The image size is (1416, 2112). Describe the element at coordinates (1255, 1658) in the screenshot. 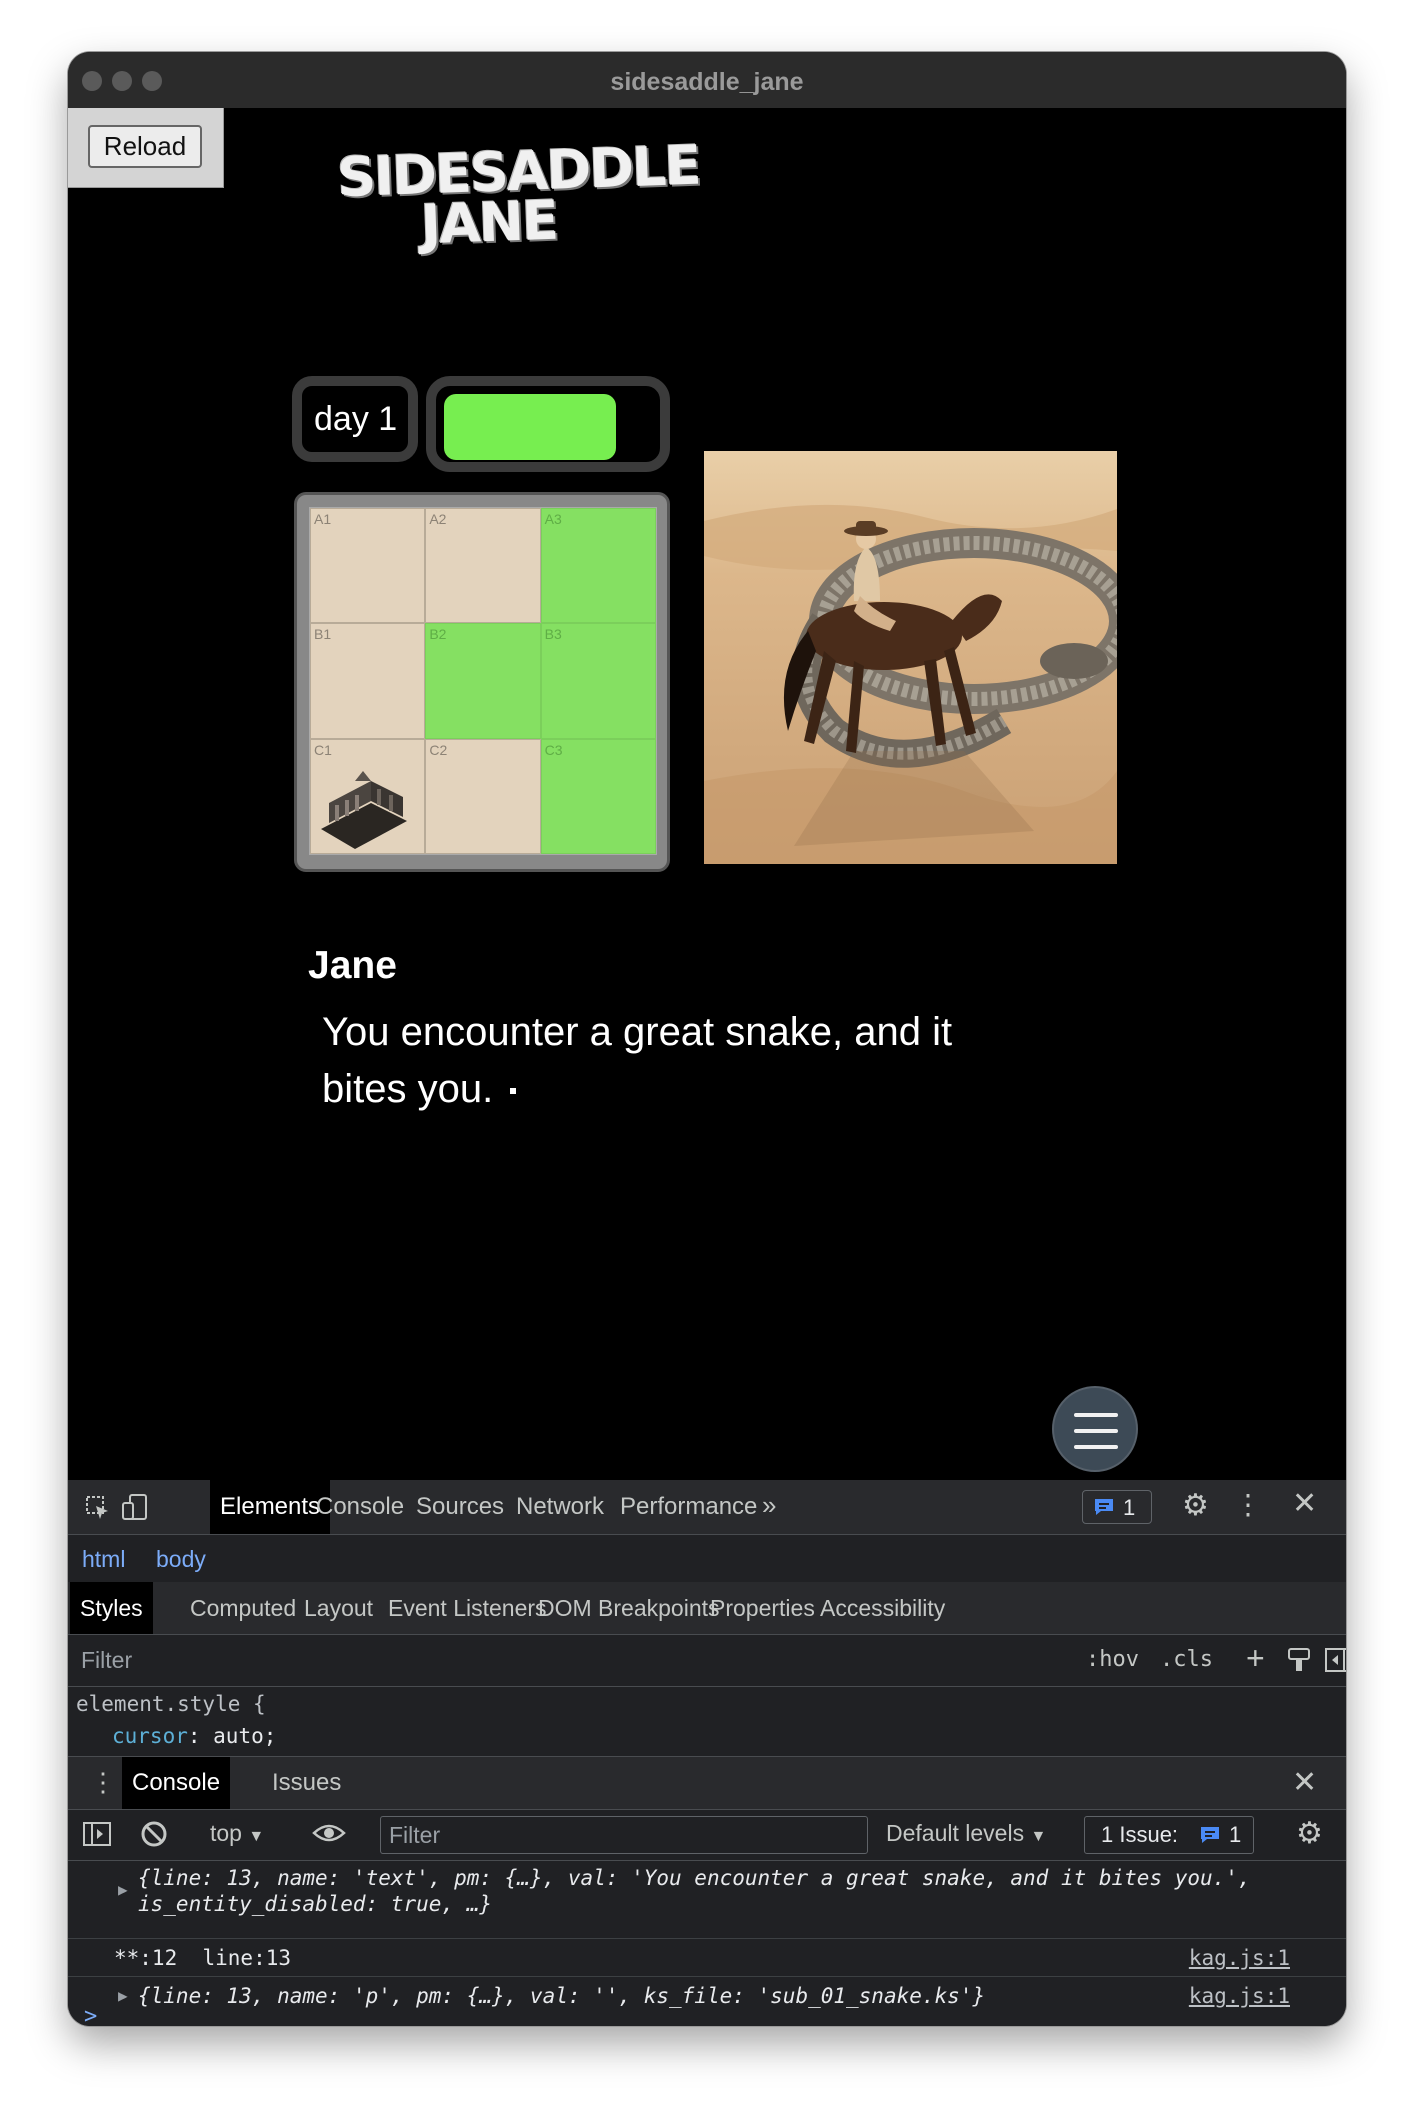

I see `plus-icon: +` at that location.